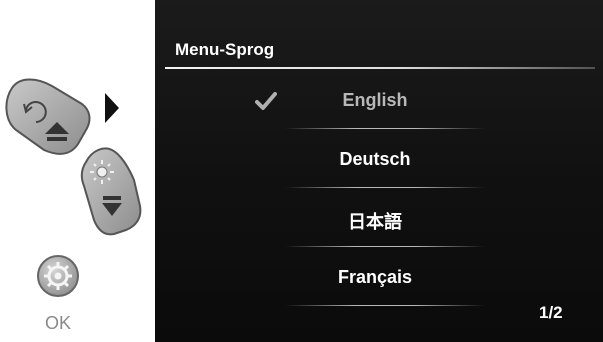  I want to click on controls-graphic, so click(73, 187).